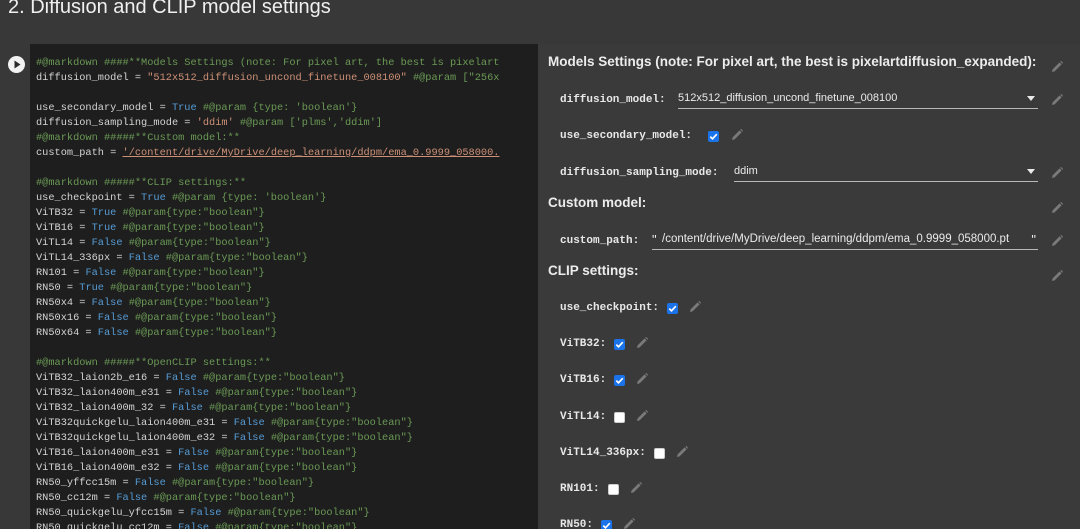  I want to click on clip-settings-heading: CLIP settings:, so click(593, 270).